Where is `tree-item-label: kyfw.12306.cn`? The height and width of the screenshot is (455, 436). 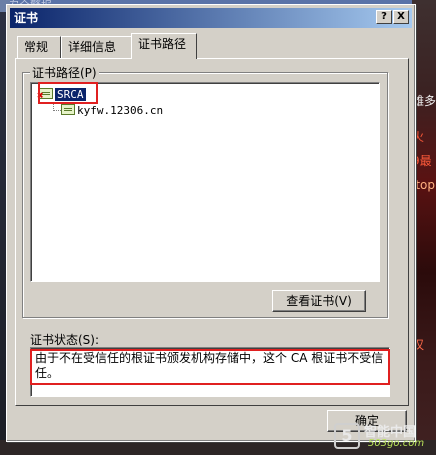
tree-item-label: kyfw.12306.cn is located at coordinates (120, 110).